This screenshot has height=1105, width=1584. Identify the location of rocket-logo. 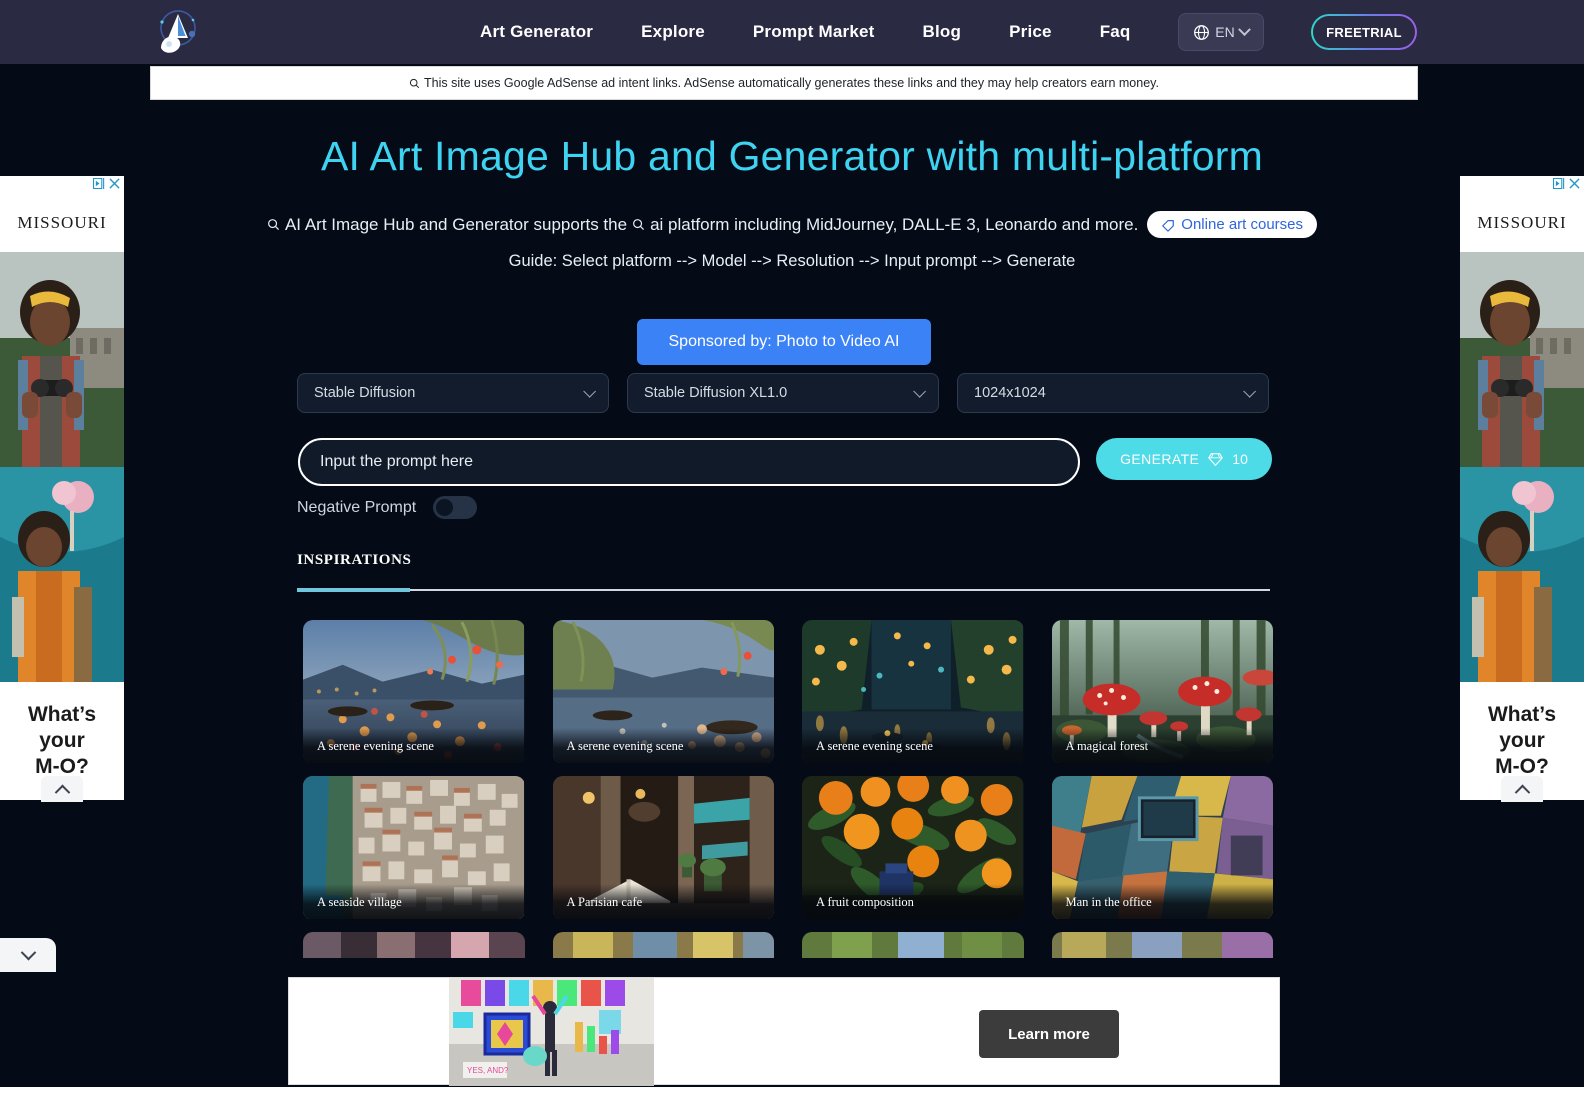
(176, 32).